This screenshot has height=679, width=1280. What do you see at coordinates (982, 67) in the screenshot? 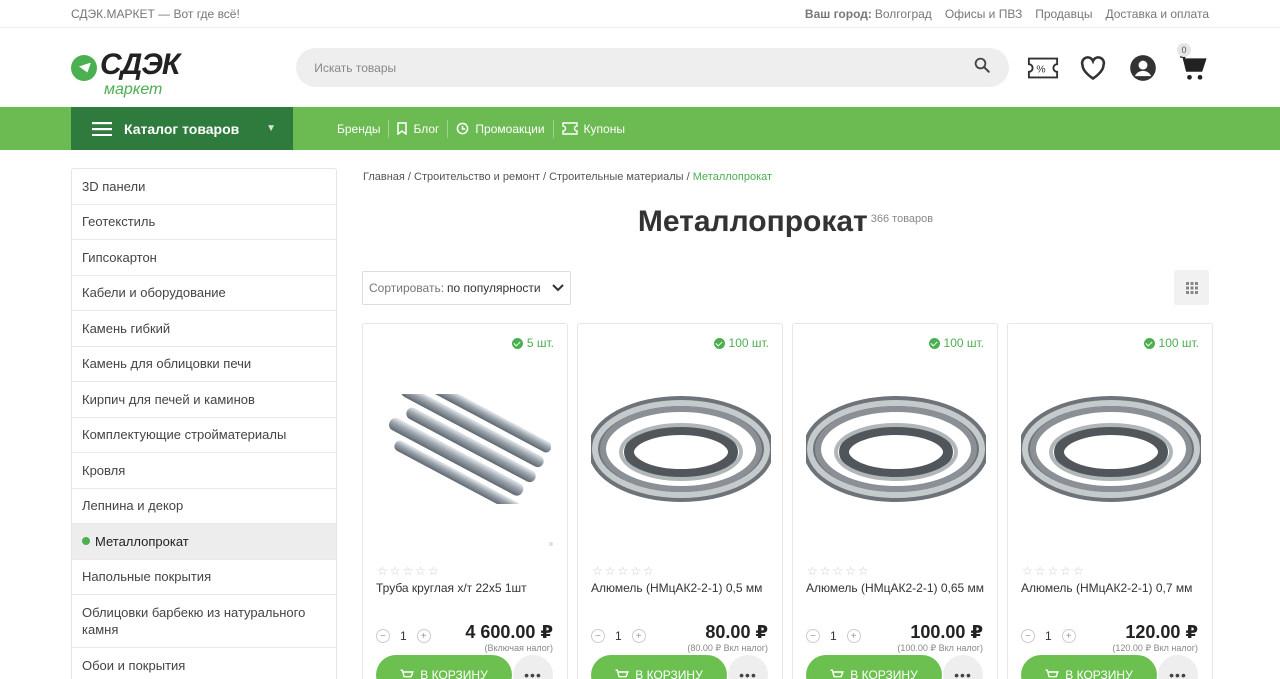
I see `search-icon` at bounding box center [982, 67].